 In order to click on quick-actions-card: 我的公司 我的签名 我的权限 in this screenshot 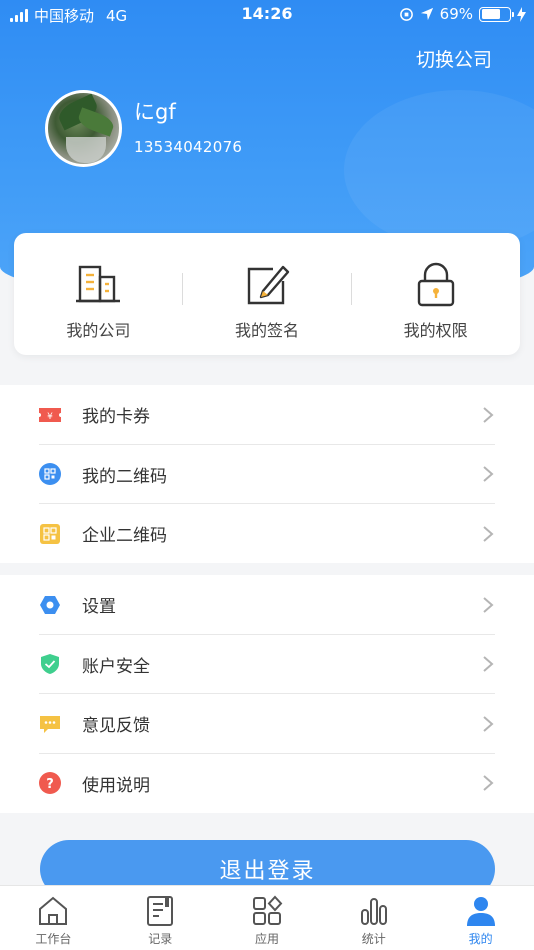, I will do `click(267, 294)`.